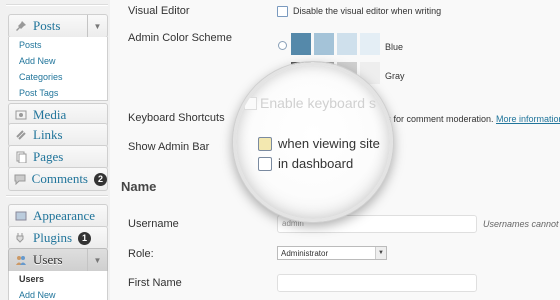  What do you see at coordinates (53, 237) in the screenshot?
I see `sidebar-item-label: Plugins` at bounding box center [53, 237].